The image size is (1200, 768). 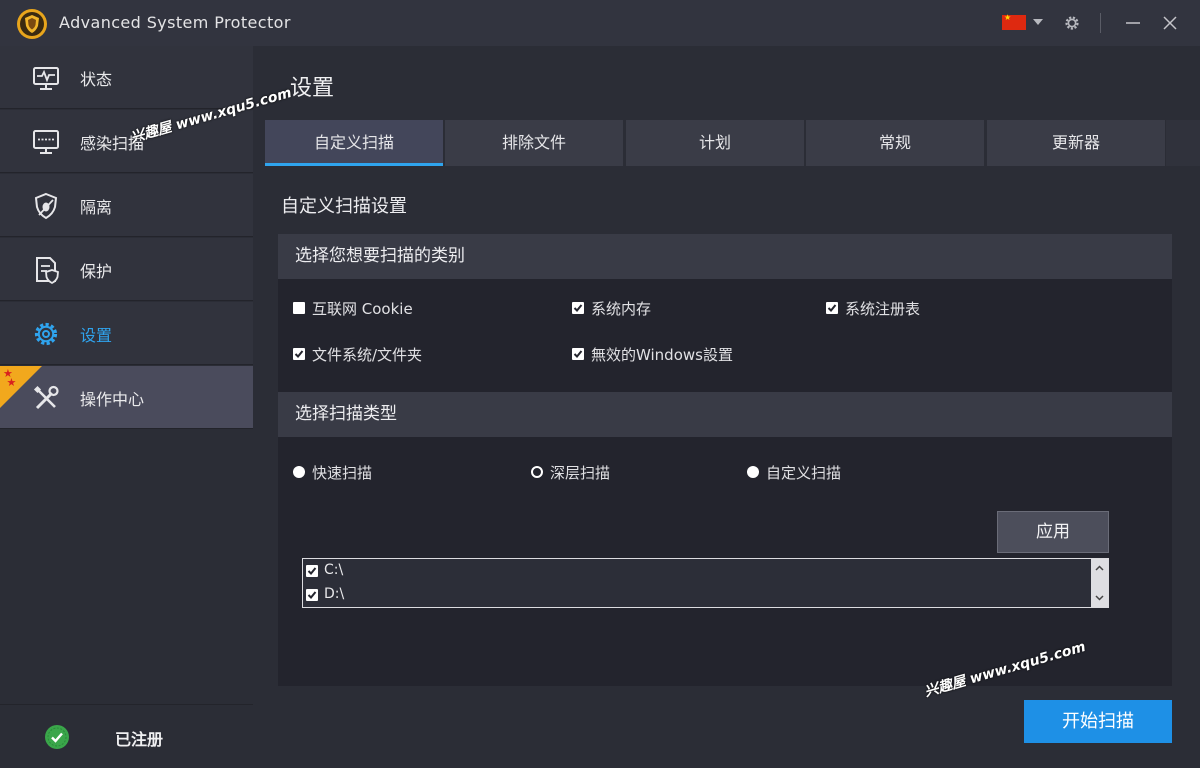 I want to click on tab-strip-filler, so click(x=1183, y=143).